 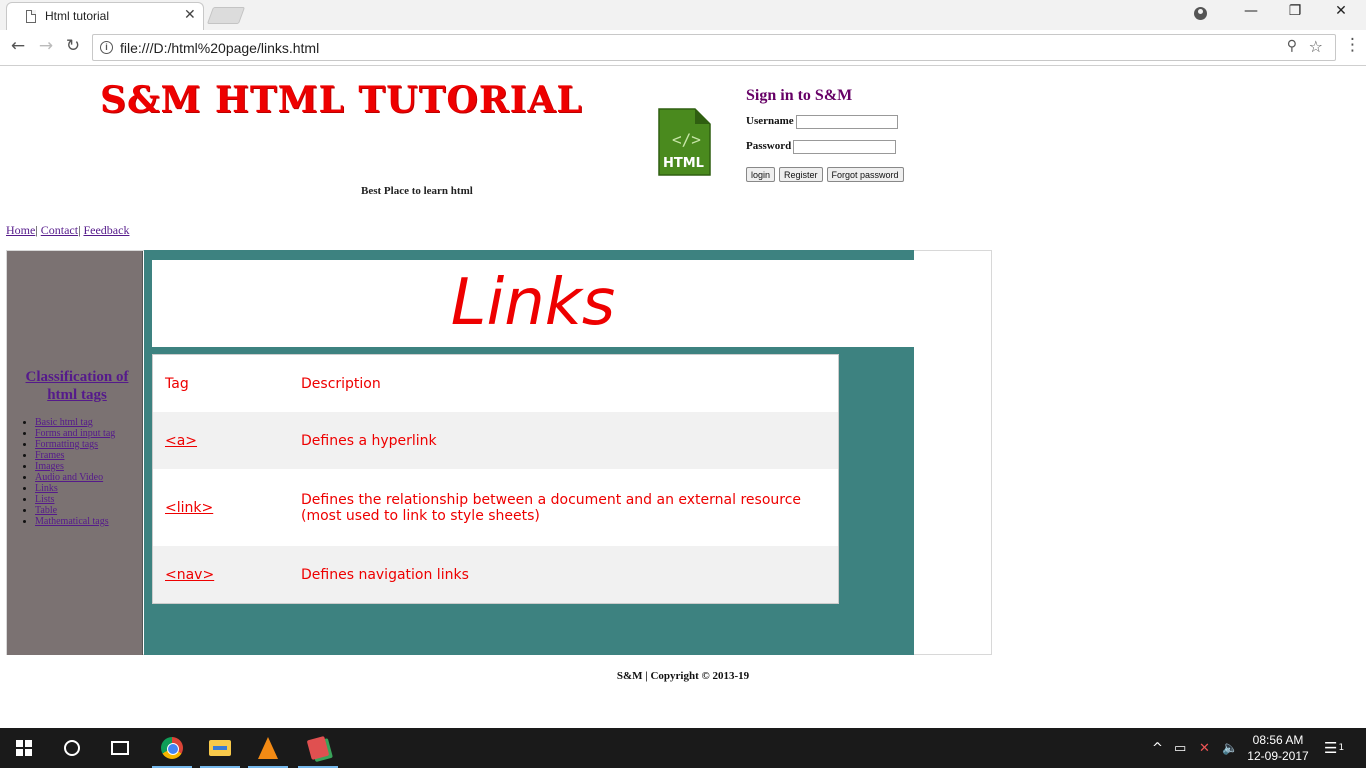 I want to click on nav-home-link: Home, so click(x=20, y=230).